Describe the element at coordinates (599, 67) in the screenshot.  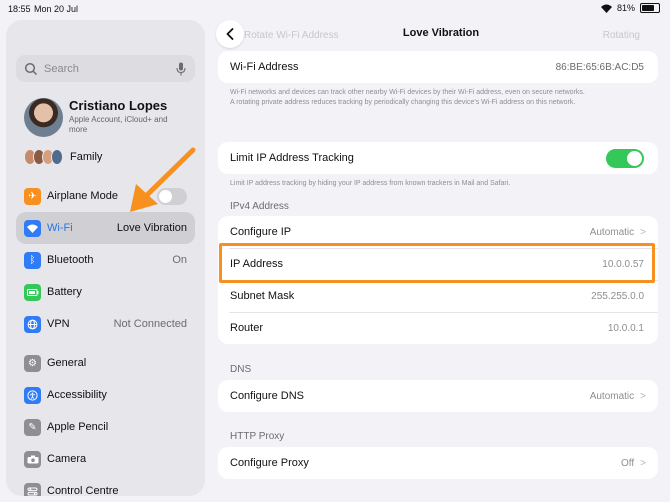
I see `wifi-address-value: 86:BE:65:6B:AC:D5` at that location.